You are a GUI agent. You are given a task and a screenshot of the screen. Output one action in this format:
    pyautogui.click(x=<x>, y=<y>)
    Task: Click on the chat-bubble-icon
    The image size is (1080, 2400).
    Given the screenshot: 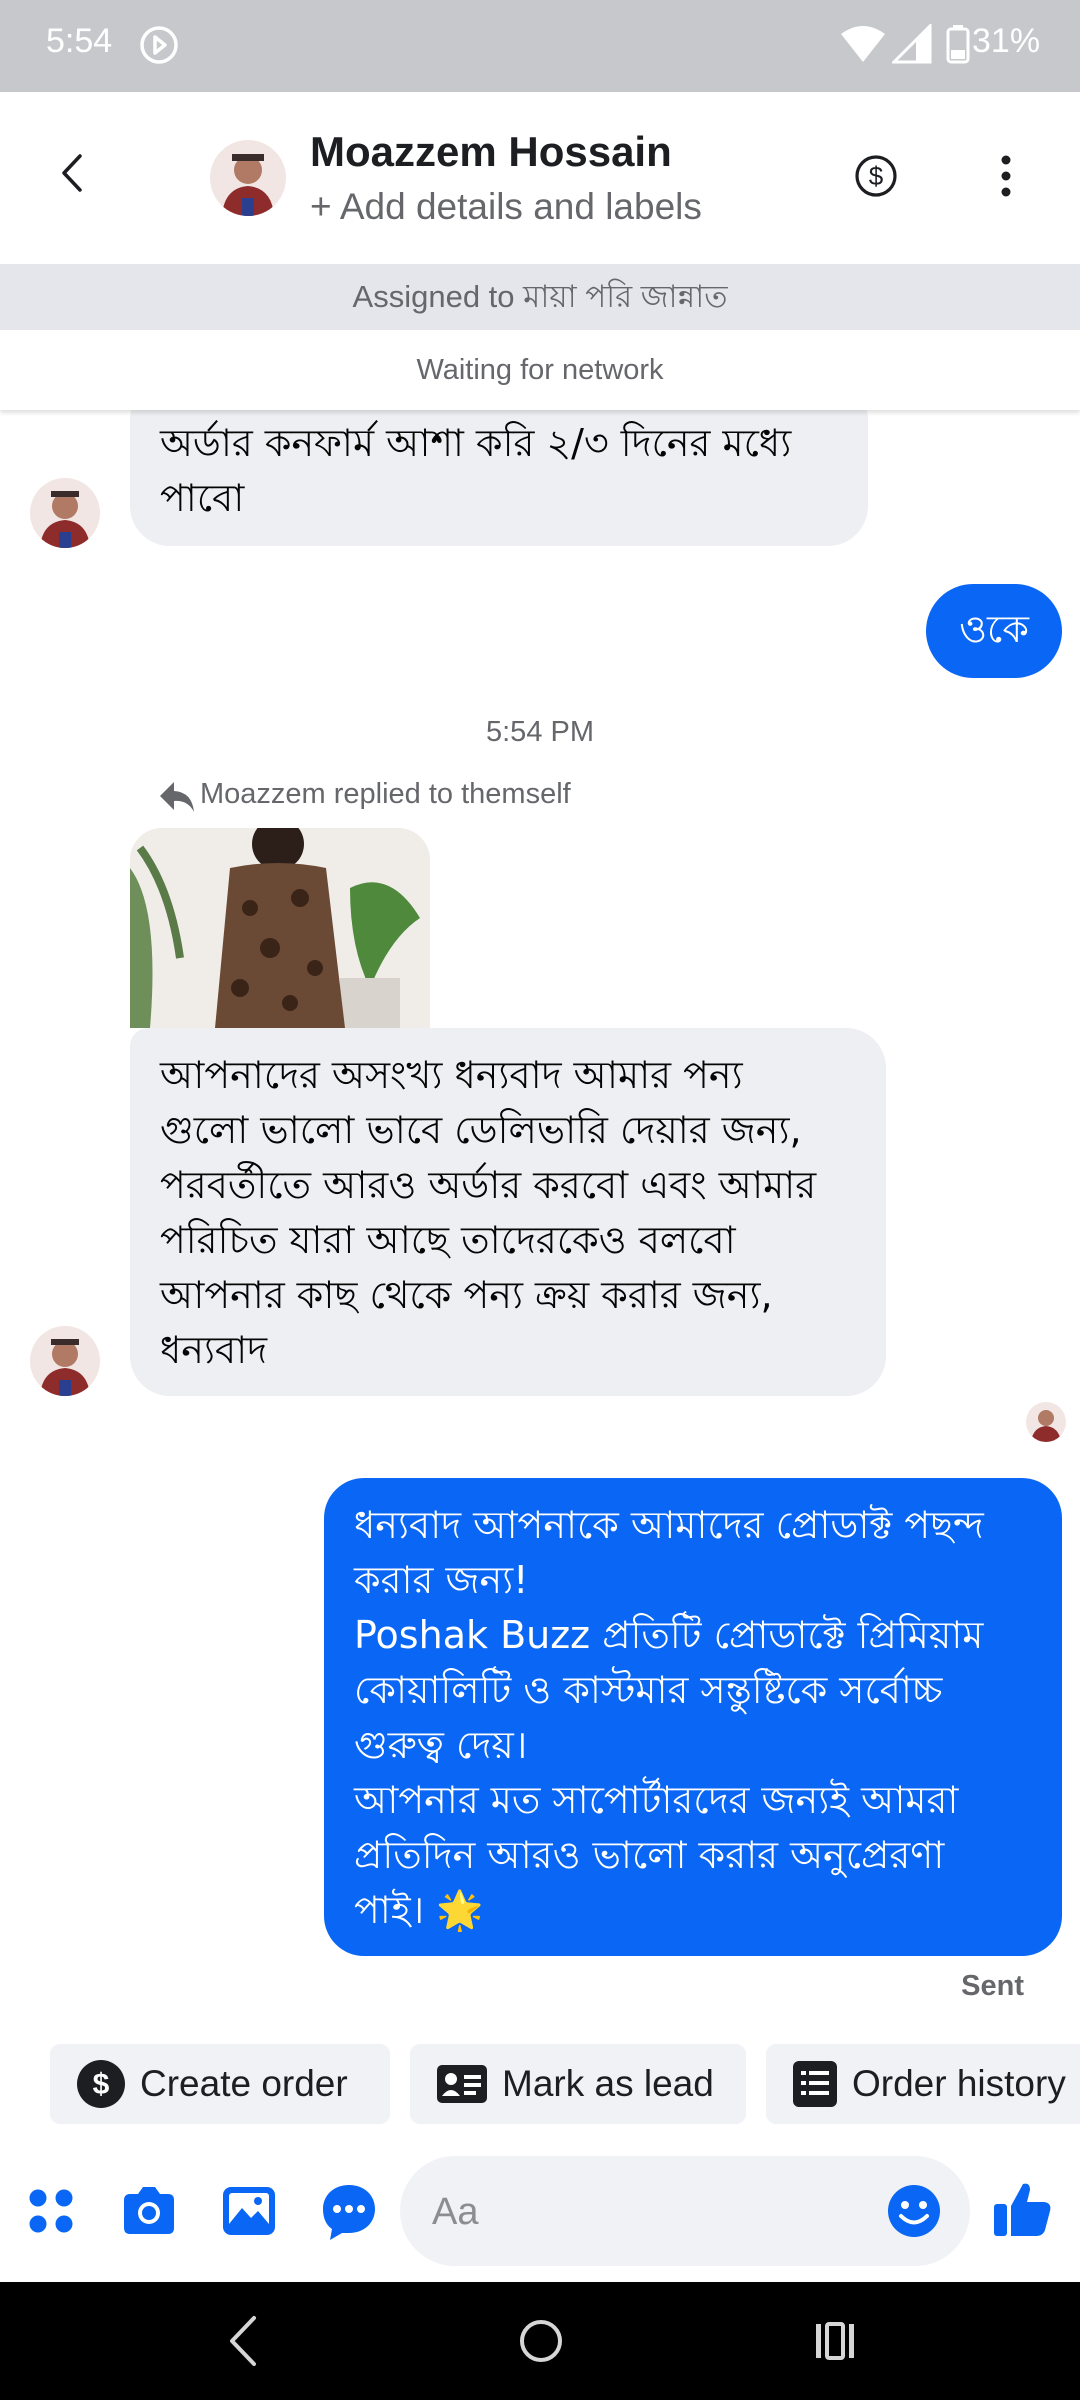 What is the action you would take?
    pyautogui.click(x=349, y=2211)
    